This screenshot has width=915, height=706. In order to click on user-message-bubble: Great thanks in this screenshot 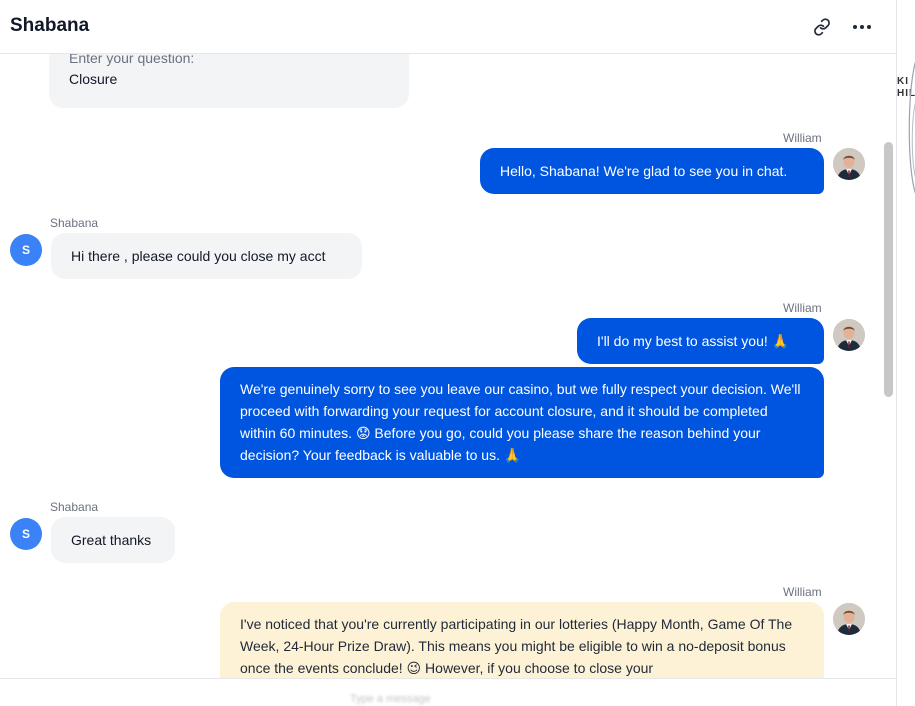, I will do `click(113, 540)`.